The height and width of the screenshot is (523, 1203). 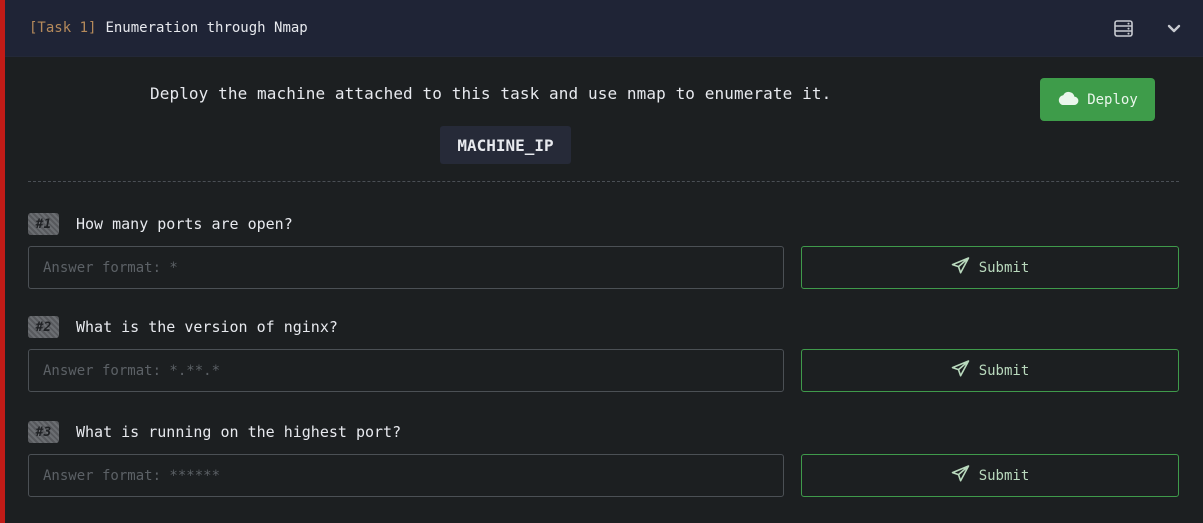 What do you see at coordinates (43, 432) in the screenshot?
I see `question-number-badge: #3` at bounding box center [43, 432].